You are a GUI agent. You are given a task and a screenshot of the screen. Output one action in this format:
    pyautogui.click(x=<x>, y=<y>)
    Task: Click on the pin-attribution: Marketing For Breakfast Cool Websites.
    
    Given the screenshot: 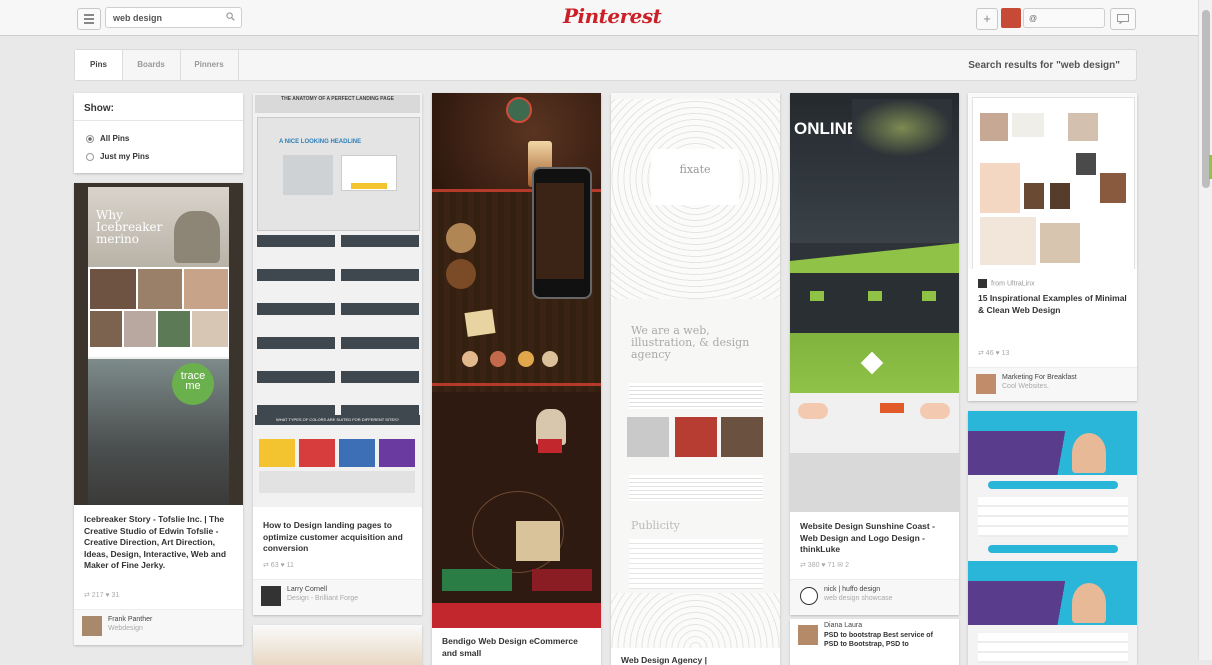 What is the action you would take?
    pyautogui.click(x=1052, y=384)
    